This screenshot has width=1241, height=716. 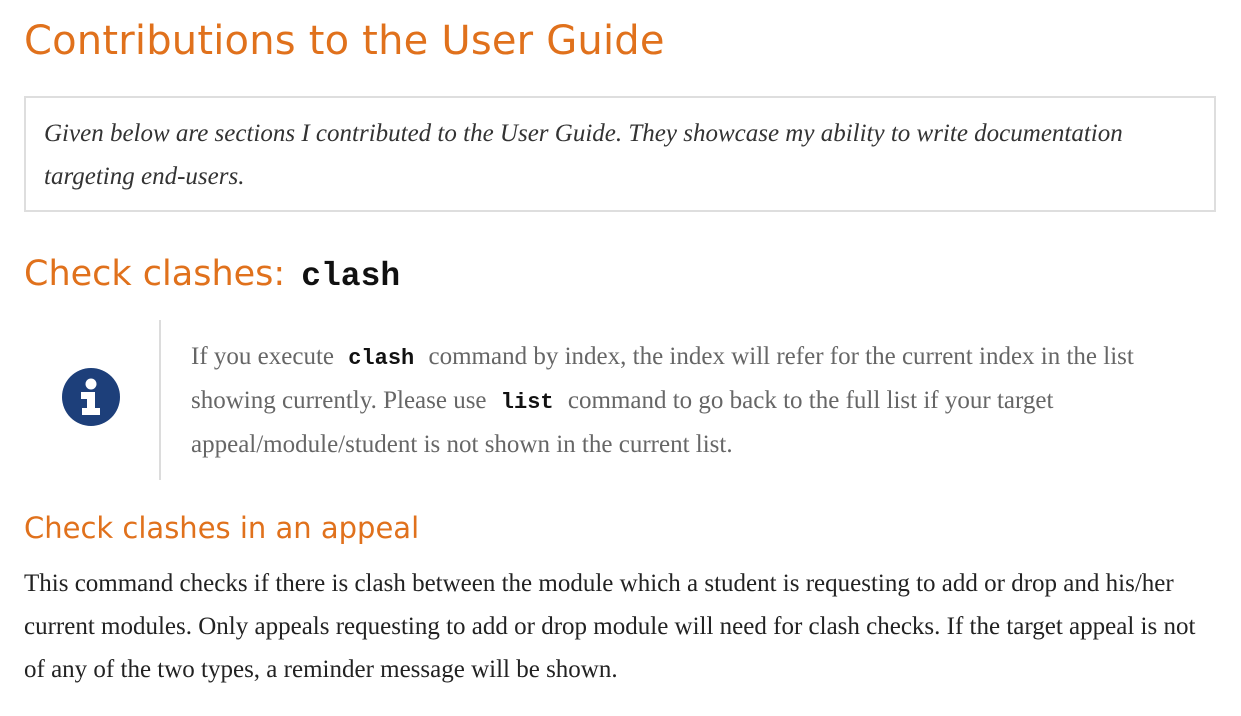 I want to click on info-text-part-1: If you execute, so click(x=262, y=356).